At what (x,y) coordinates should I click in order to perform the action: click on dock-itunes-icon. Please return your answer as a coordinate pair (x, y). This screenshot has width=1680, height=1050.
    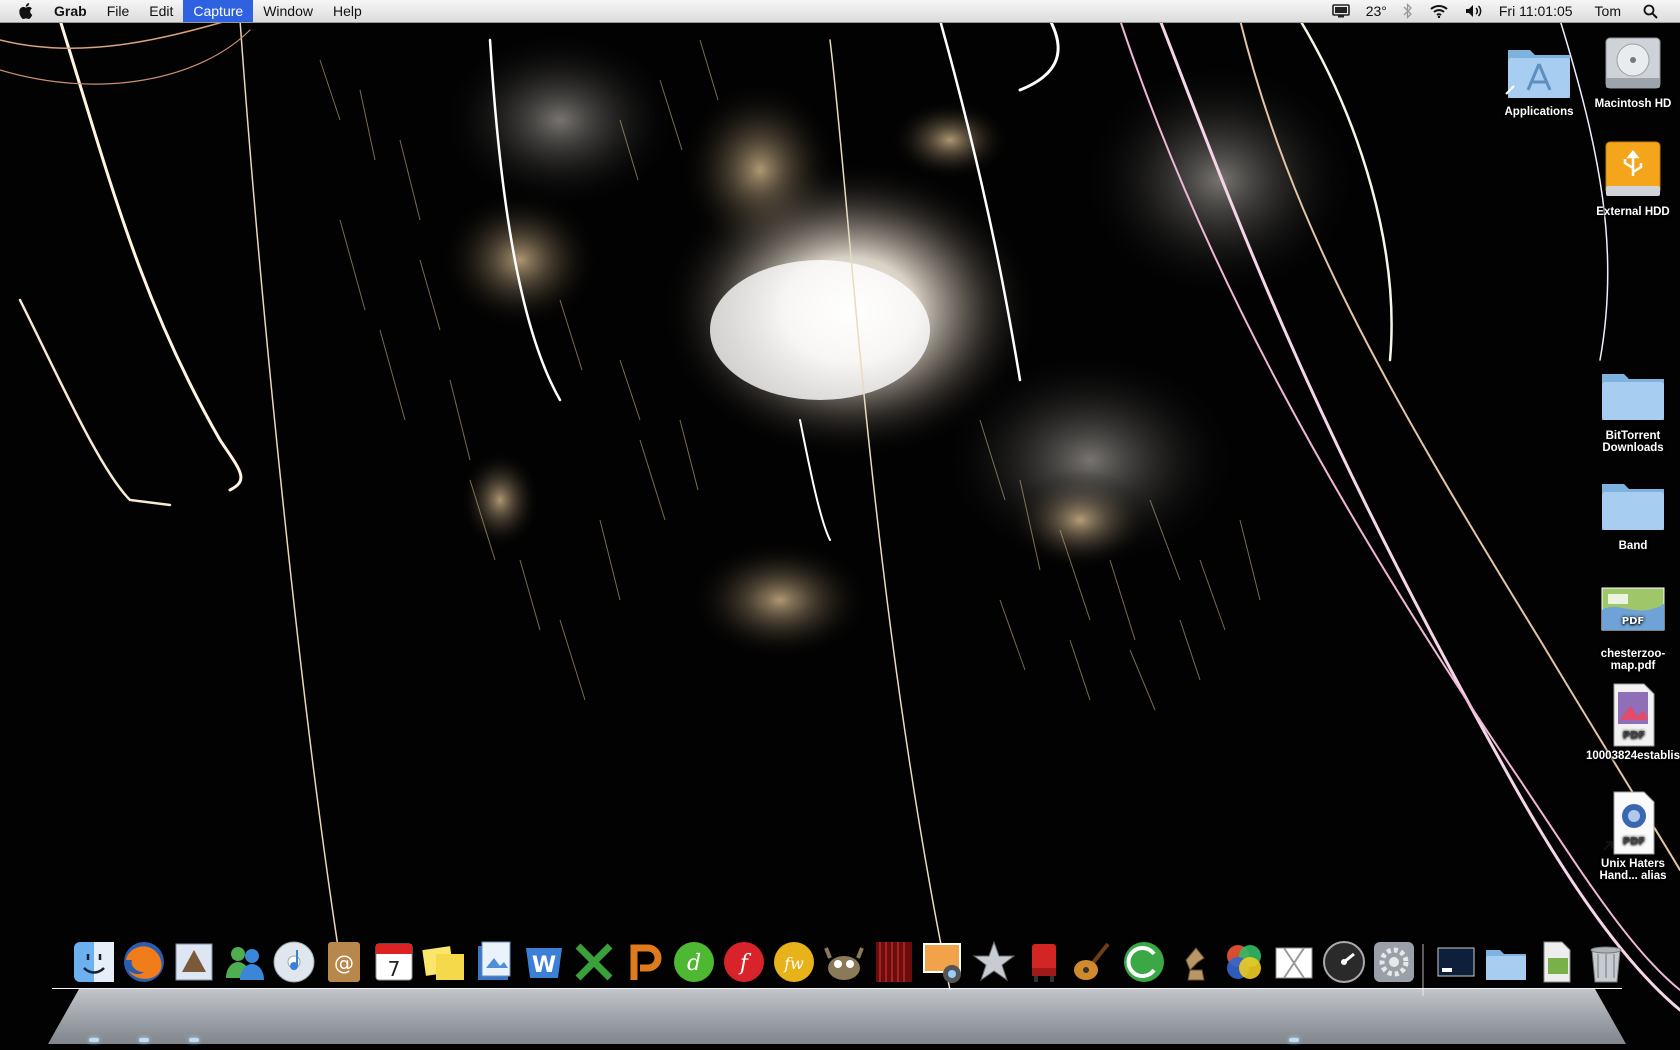
    Looking at the image, I should click on (294, 962).